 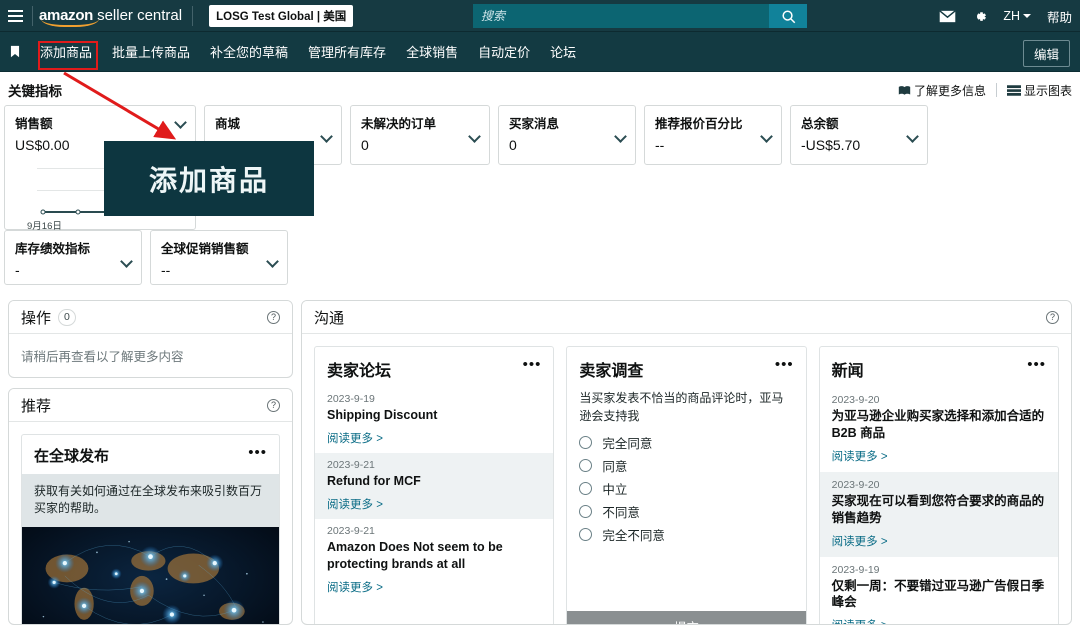 I want to click on forum-post-item: 2023-9-19 Shipping Discount 阅读更多 >, so click(x=434, y=420).